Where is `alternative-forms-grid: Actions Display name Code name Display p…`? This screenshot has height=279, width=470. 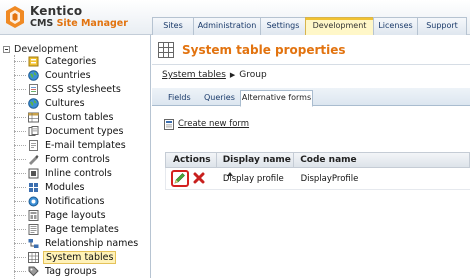
alternative-forms-grid: Actions Display name Code name Display p… is located at coordinates (317, 171).